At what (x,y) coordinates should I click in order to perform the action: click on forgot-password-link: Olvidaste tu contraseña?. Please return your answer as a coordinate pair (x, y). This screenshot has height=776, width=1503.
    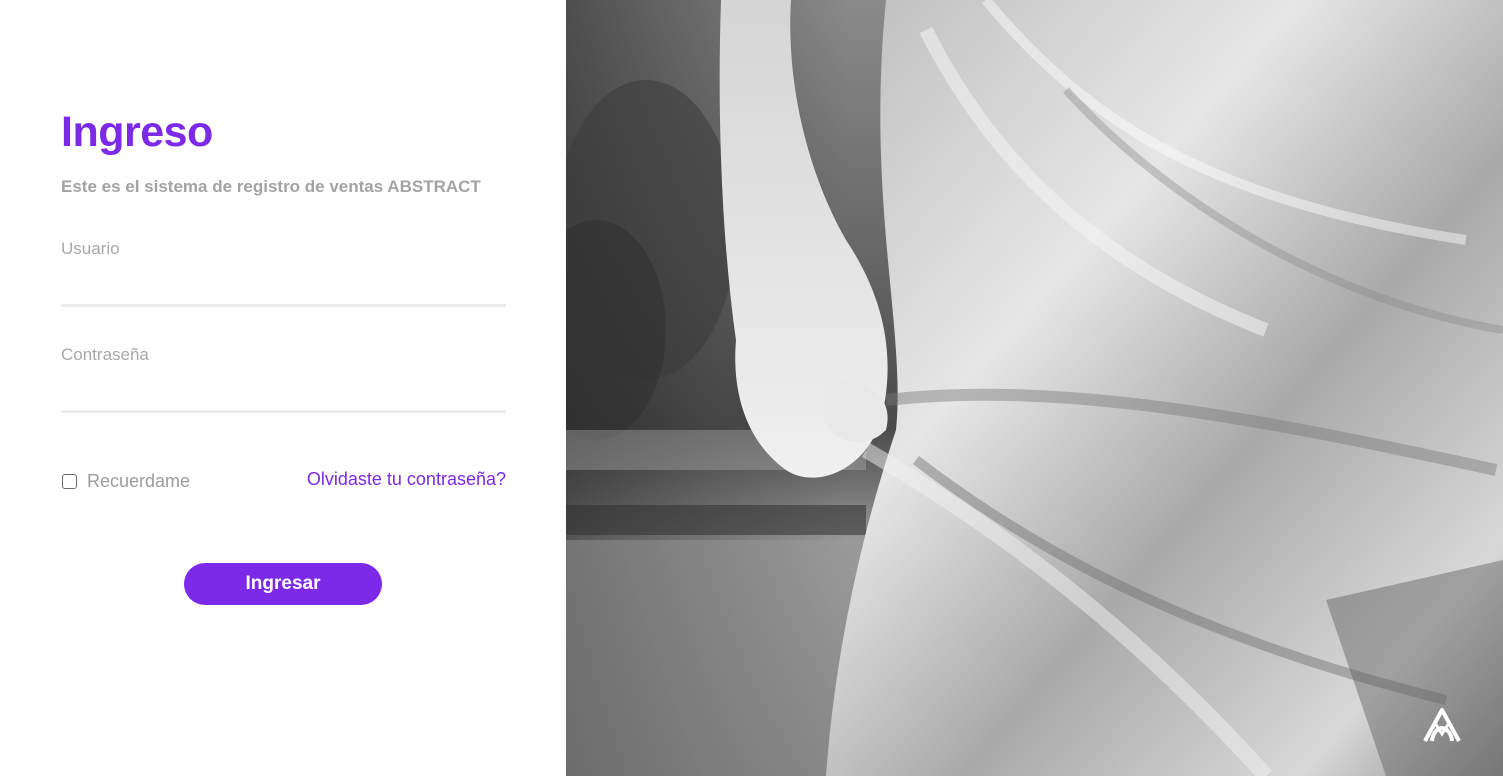
    Looking at the image, I should click on (406, 479).